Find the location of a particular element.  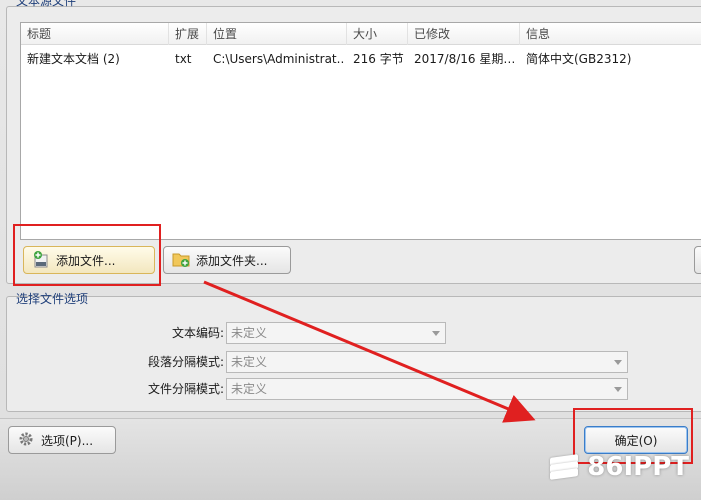

paragraph-mode-label: 段落分隔模式: is located at coordinates (185, 362).